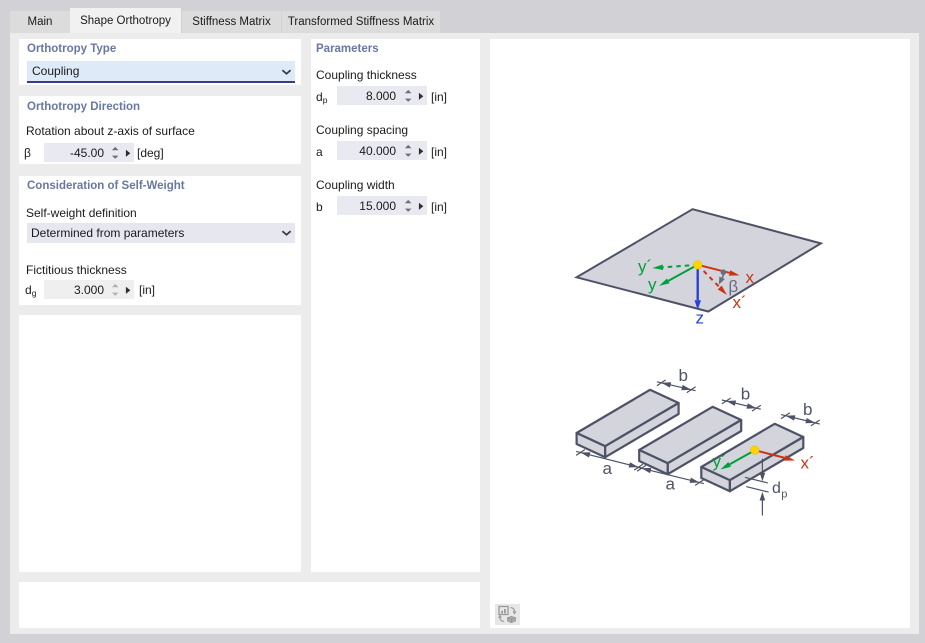 Image resolution: width=925 pixels, height=643 pixels. I want to click on svg-text: y, so click(652, 284).